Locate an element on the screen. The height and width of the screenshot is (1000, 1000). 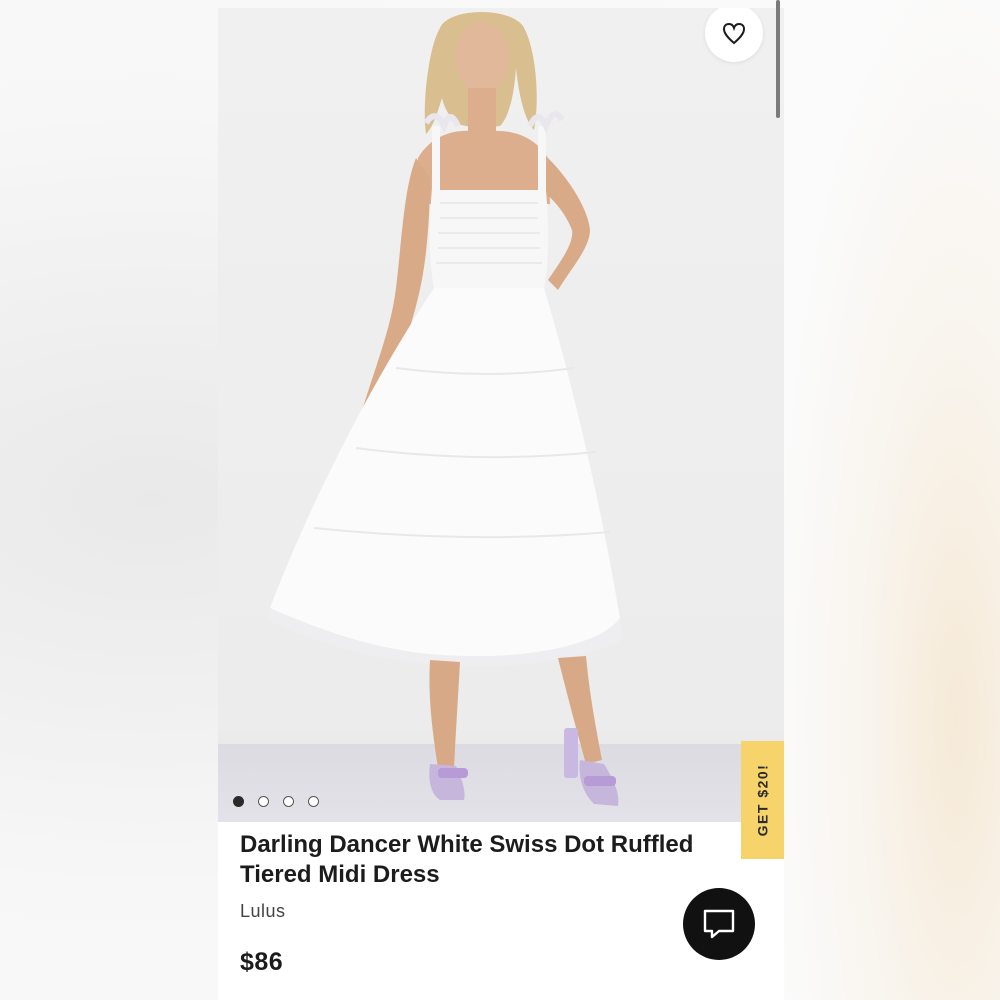
promo-tab: GET $20! is located at coordinates (762, 800).